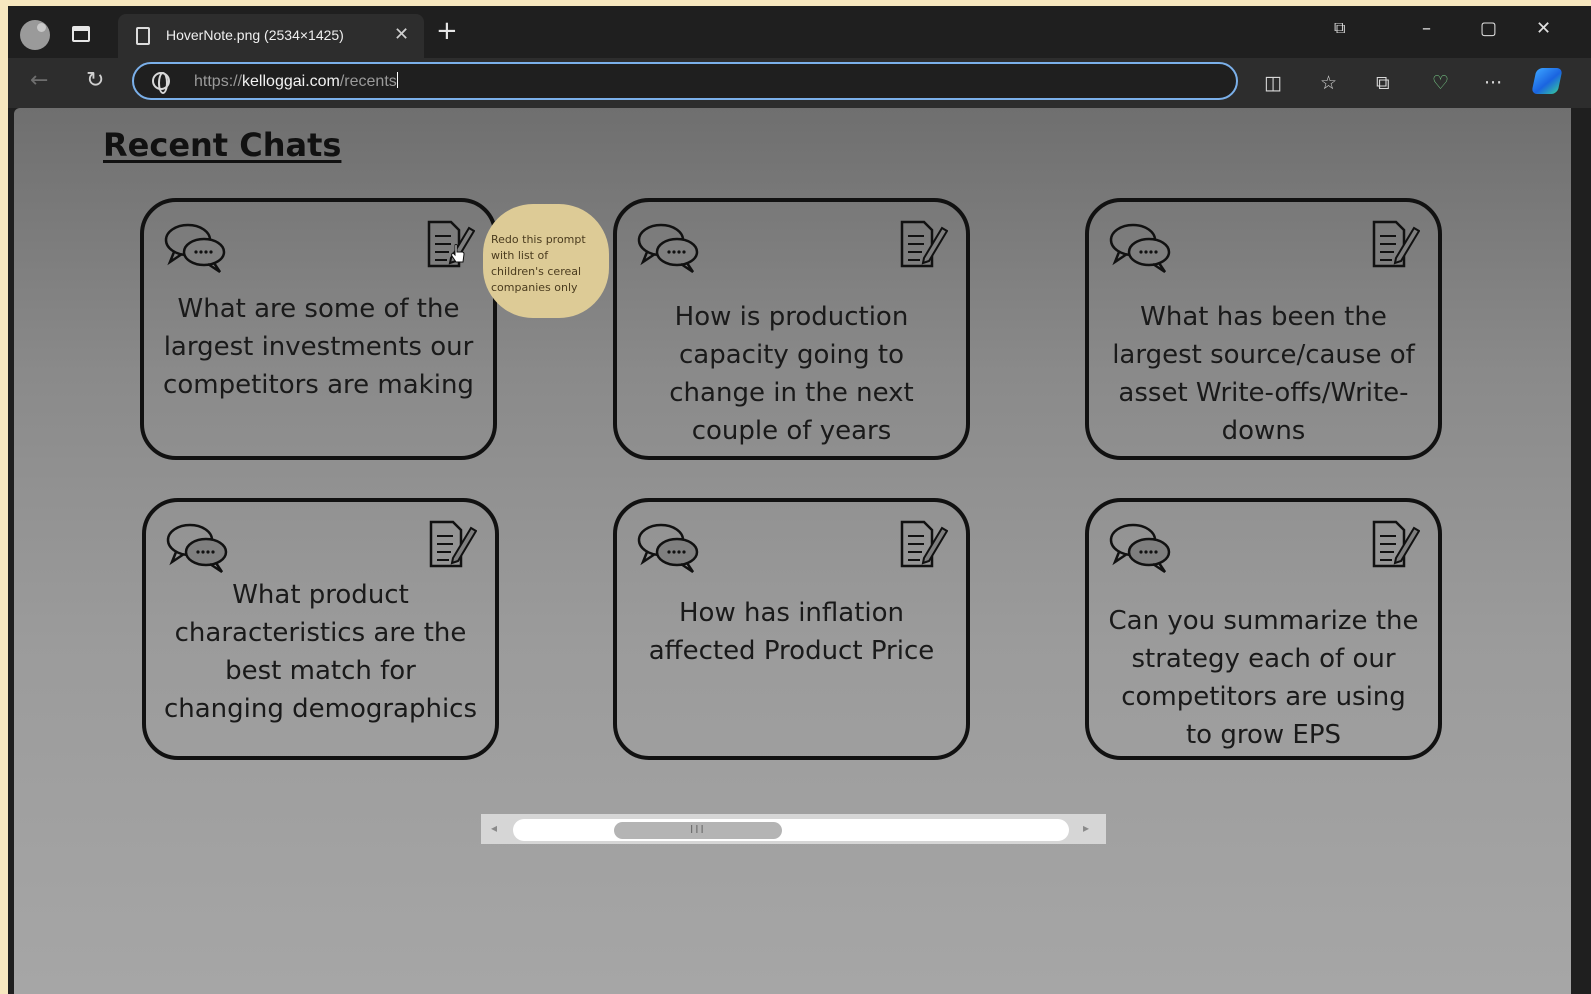  Describe the element at coordinates (1328, 83) in the screenshot. I see `favorites-icon: ☆` at that location.